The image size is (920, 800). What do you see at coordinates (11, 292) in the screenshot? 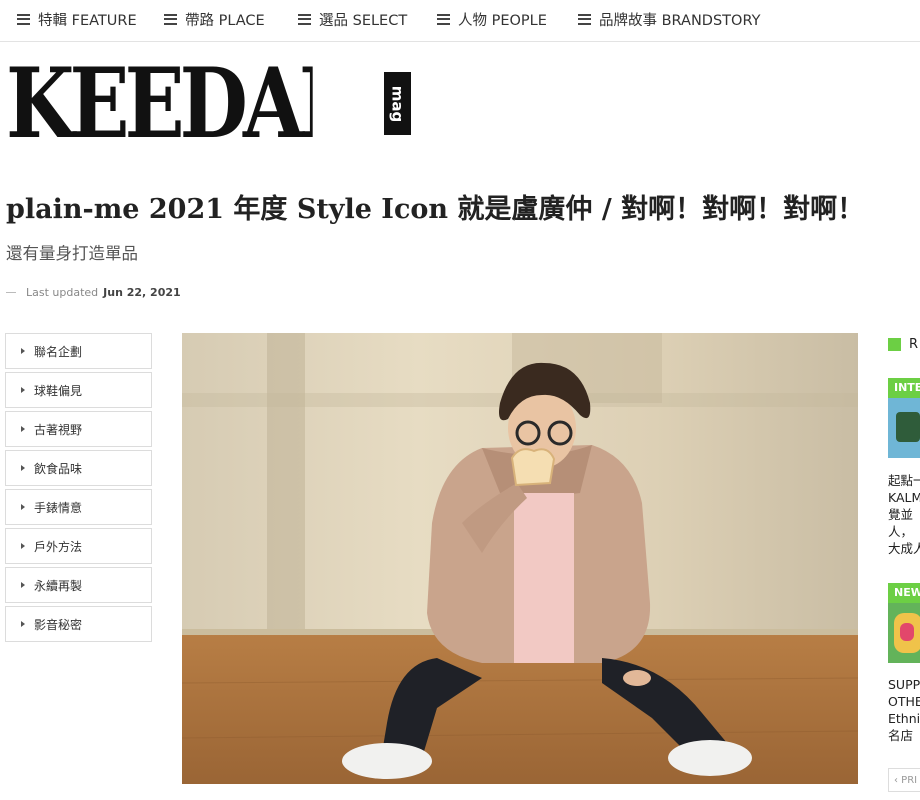
I see `meta-dash` at bounding box center [11, 292].